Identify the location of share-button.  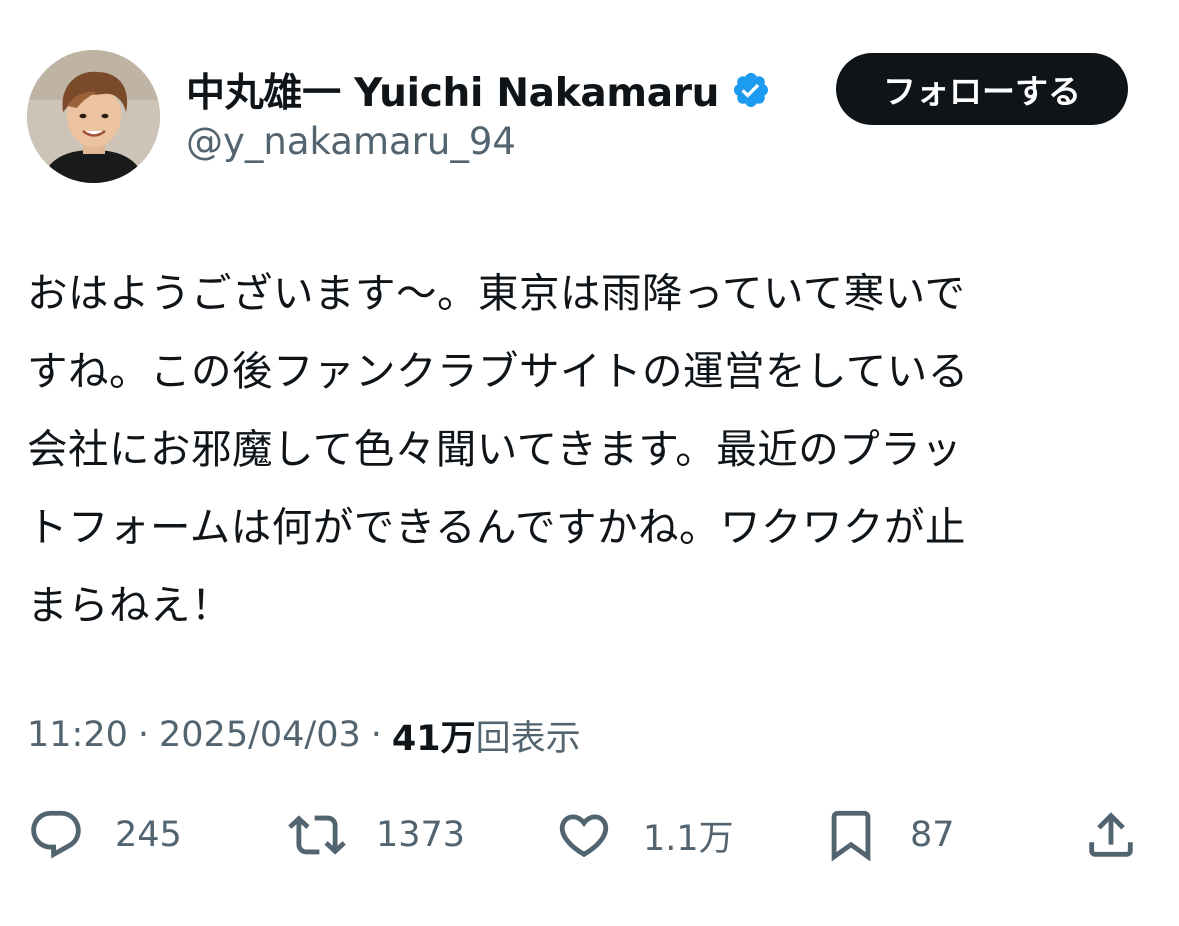
(1111, 835).